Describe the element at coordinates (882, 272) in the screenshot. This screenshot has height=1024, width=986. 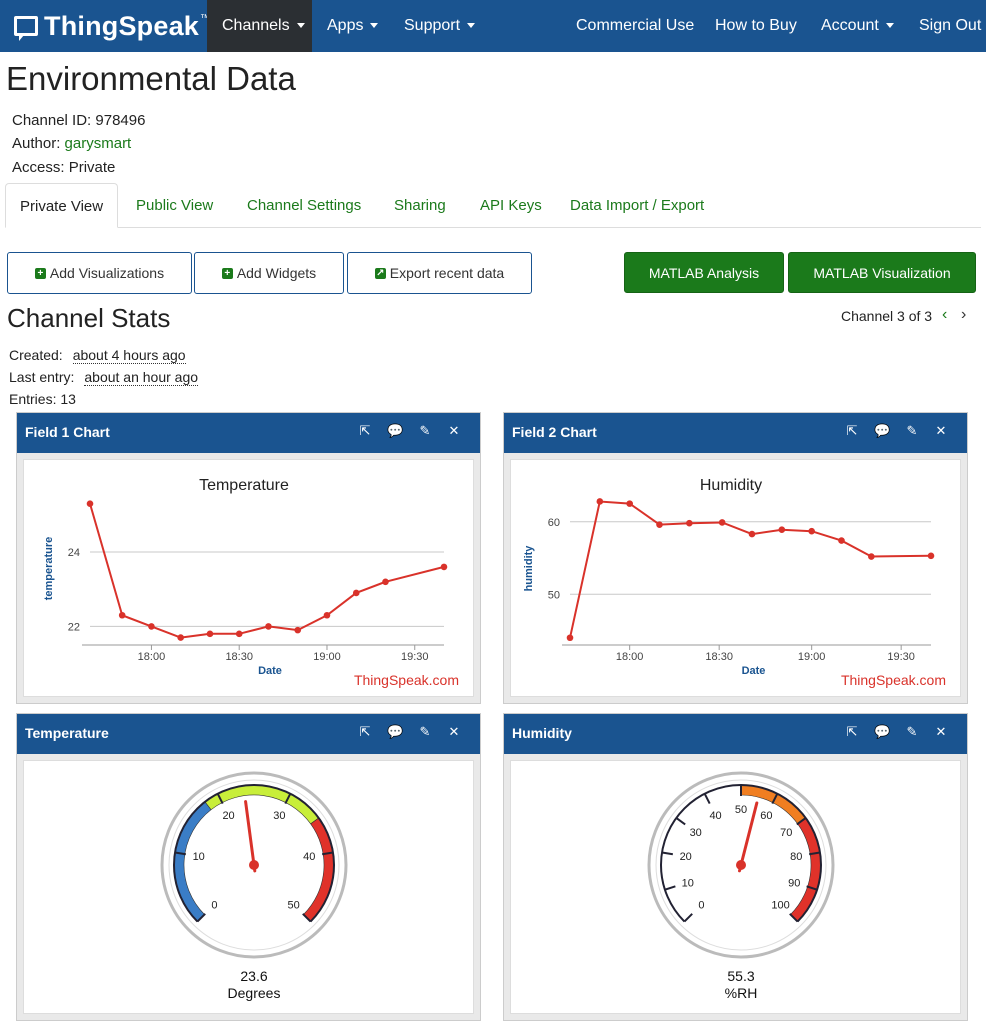
I see `matlab-visualization-button: MATLAB Visualization` at that location.